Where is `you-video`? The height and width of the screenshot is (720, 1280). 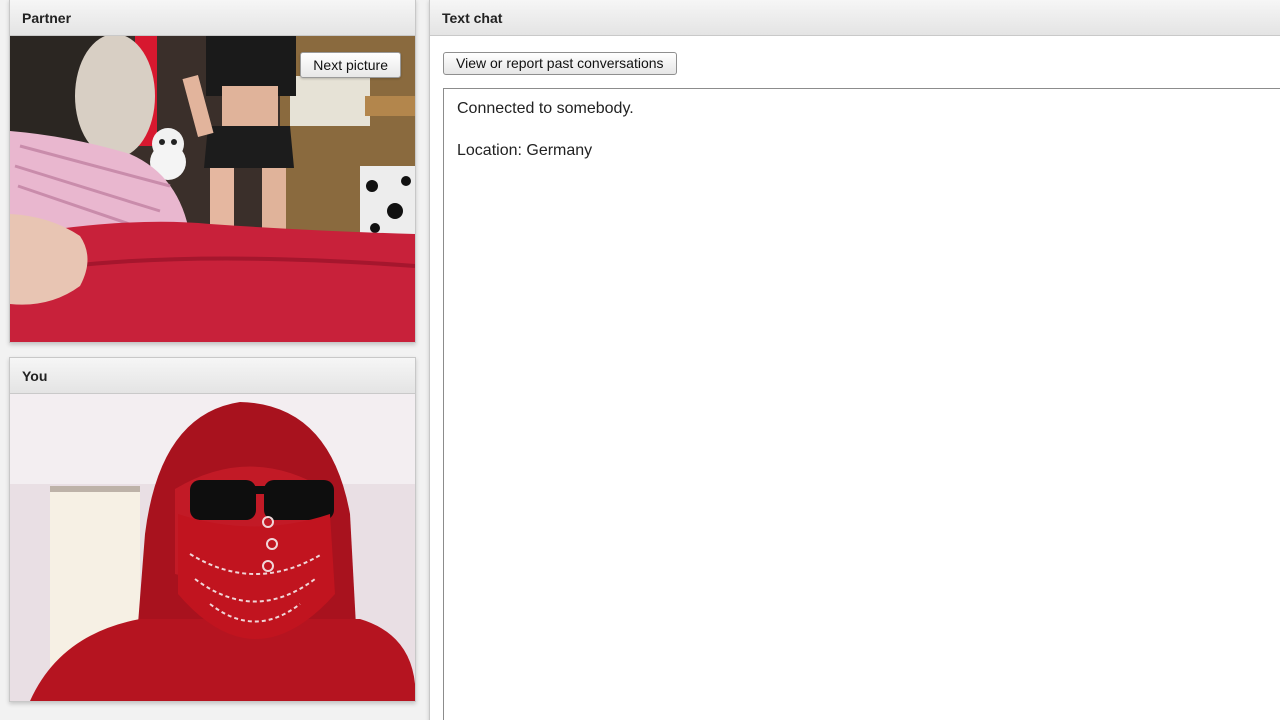 you-video is located at coordinates (212, 547).